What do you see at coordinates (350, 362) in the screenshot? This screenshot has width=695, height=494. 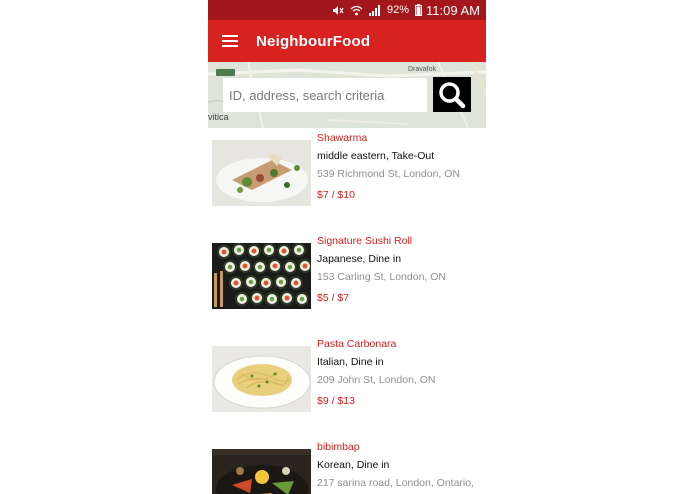 I see `listing-cuisine: Italian, Dine in` at bounding box center [350, 362].